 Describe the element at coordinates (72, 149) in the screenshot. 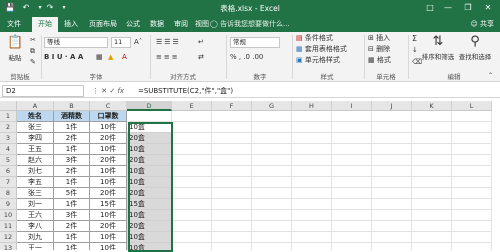

I see `cell-b4: 1件` at that location.